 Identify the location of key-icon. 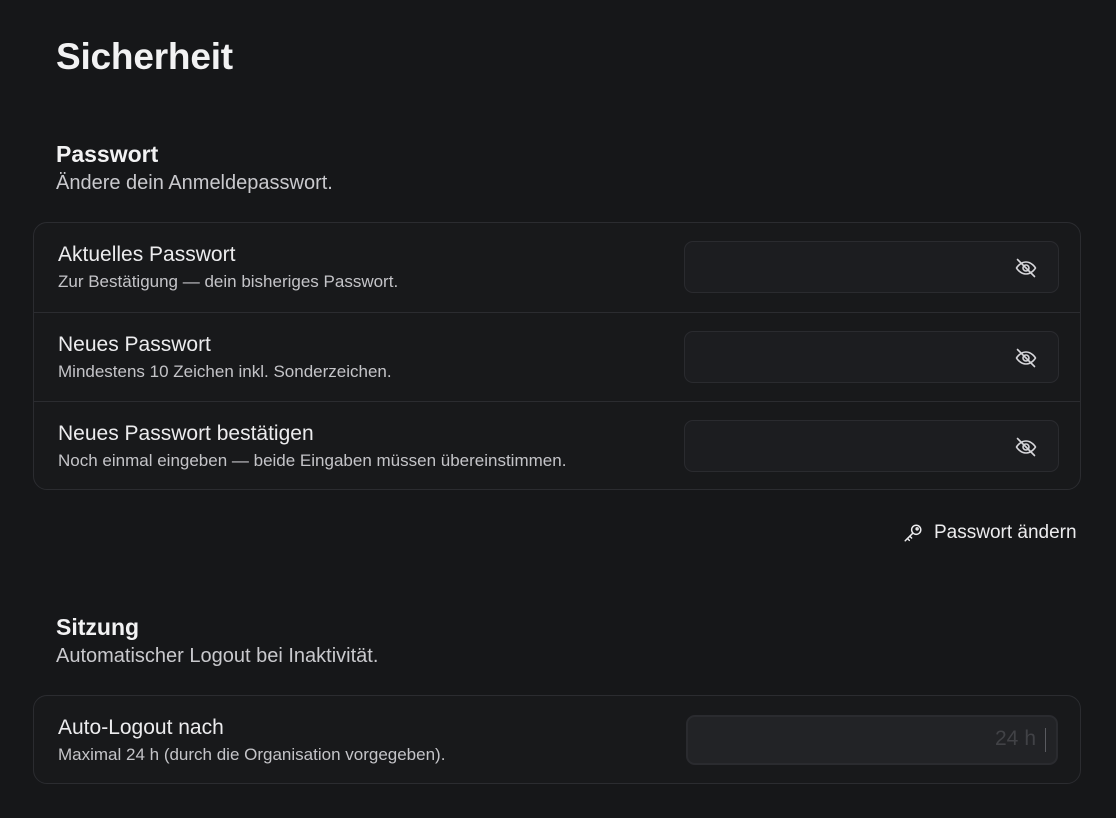
(913, 533).